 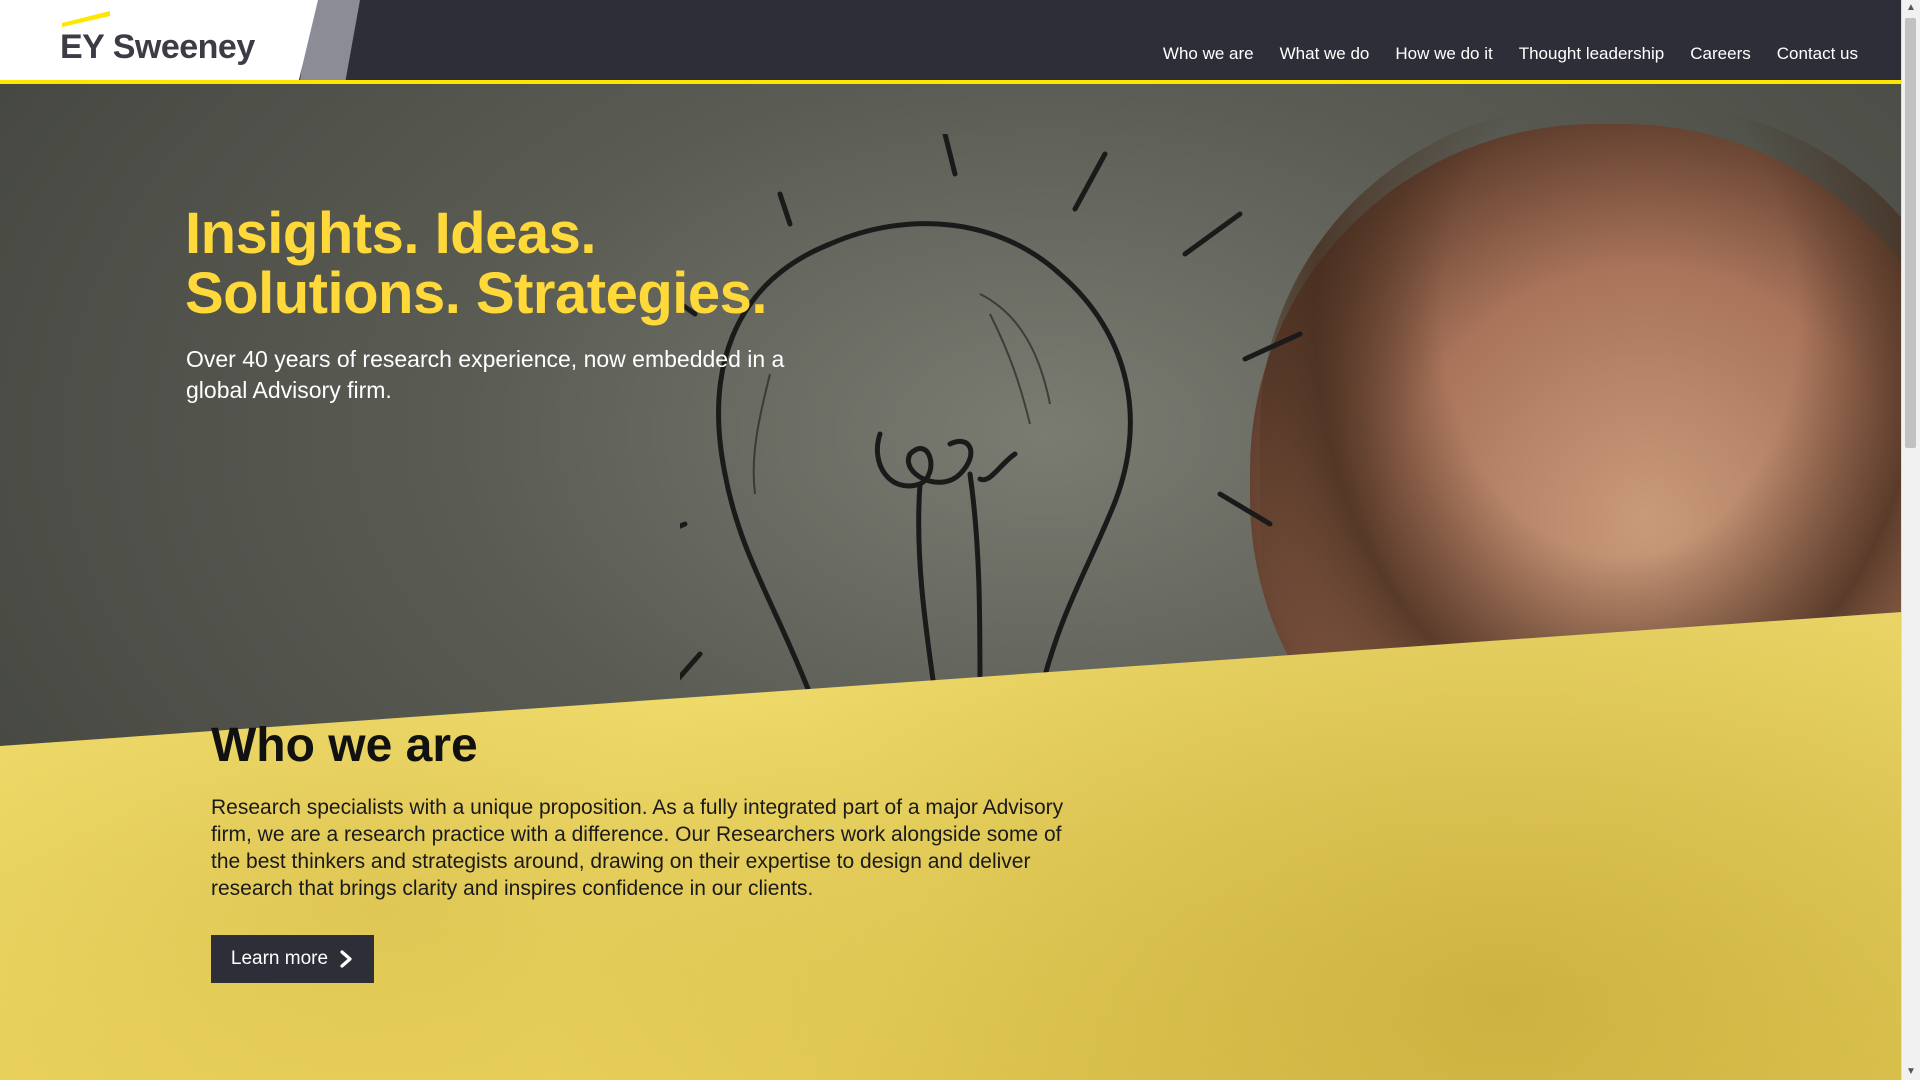 What do you see at coordinates (1325, 54) in the screenshot?
I see `nav-item-what-we-do: What we do` at bounding box center [1325, 54].